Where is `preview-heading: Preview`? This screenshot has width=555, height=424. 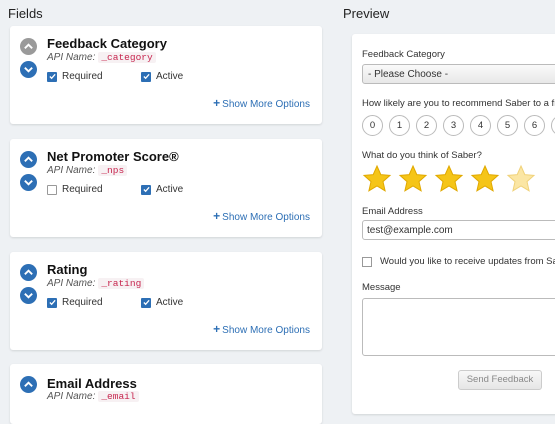
preview-heading: Preview is located at coordinates (366, 13).